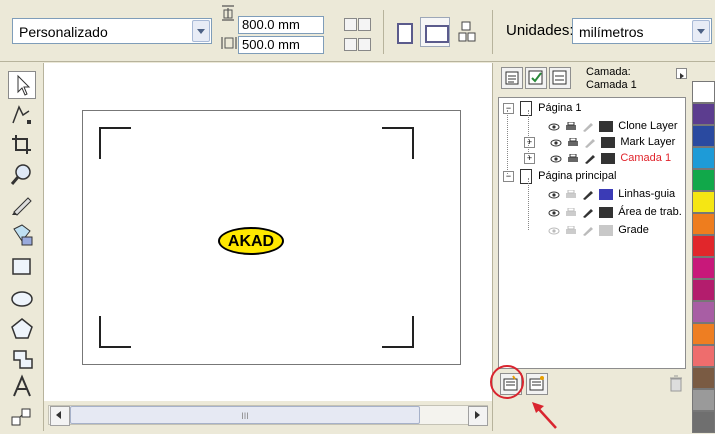 This screenshot has height=434, width=715. Describe the element at coordinates (281, 25) in the screenshot. I see `page-width-input: 800.0 mm` at that location.